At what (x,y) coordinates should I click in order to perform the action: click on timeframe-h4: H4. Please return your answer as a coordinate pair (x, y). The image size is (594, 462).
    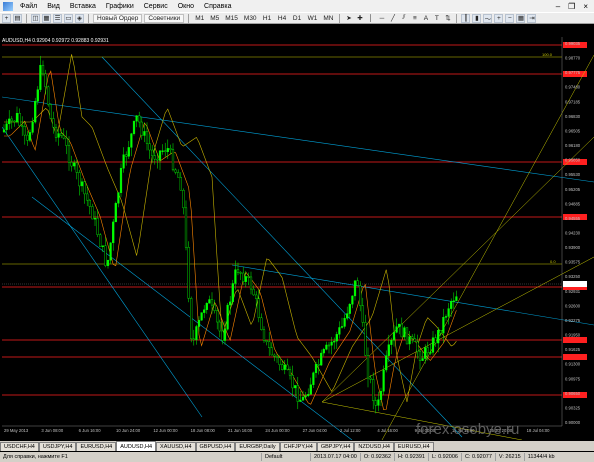
    Looking at the image, I should click on (282, 18).